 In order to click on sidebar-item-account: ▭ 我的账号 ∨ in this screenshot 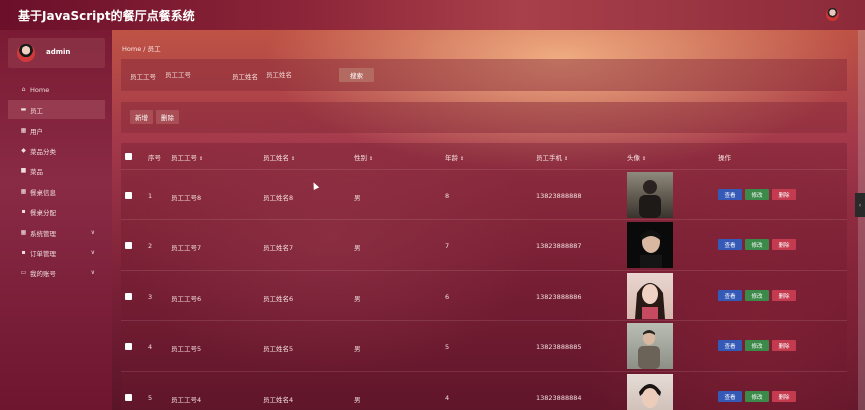, I will do `click(56, 272)`.